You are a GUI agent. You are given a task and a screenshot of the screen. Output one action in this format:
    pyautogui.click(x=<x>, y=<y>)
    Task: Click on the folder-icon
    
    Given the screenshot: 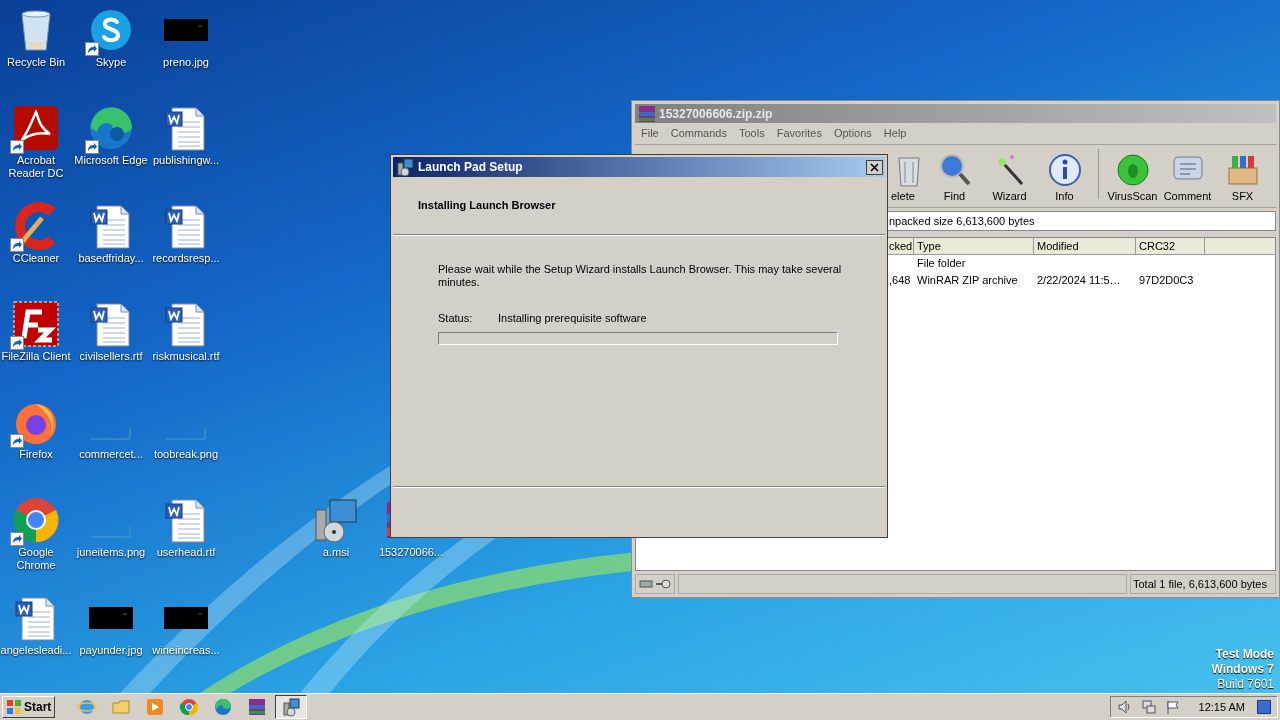 What is the action you would take?
    pyautogui.click(x=121, y=707)
    